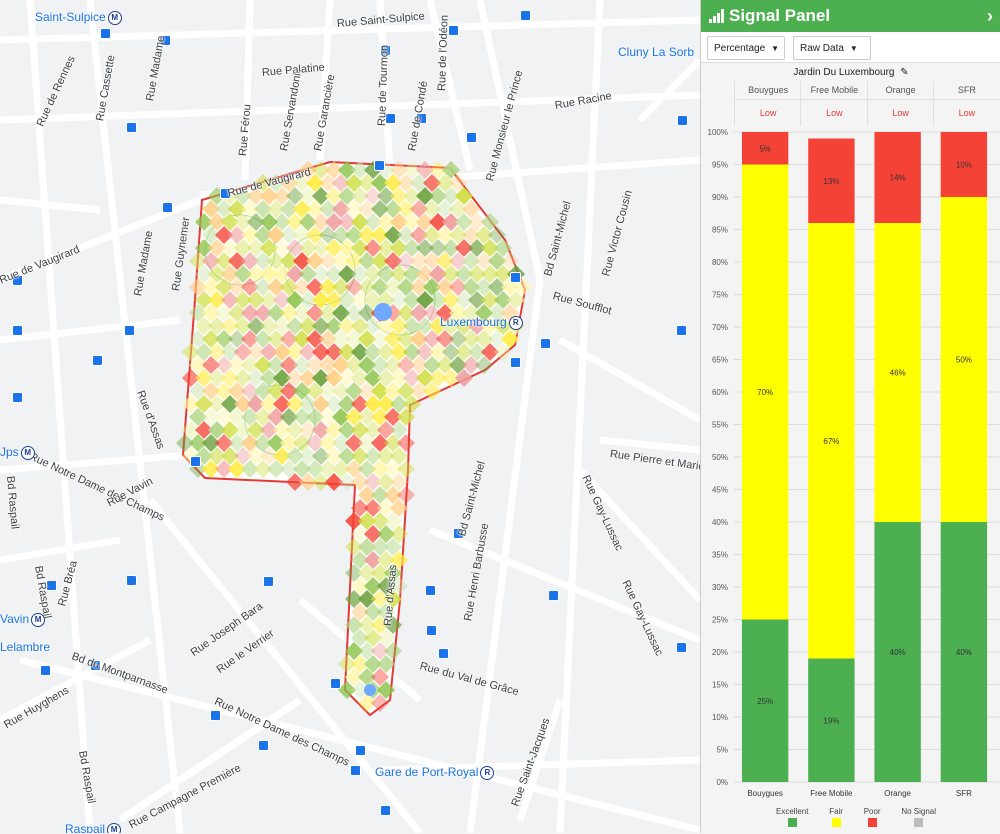  Describe the element at coordinates (831, 441) in the screenshot. I see `bar-value-label: 67%` at that location.